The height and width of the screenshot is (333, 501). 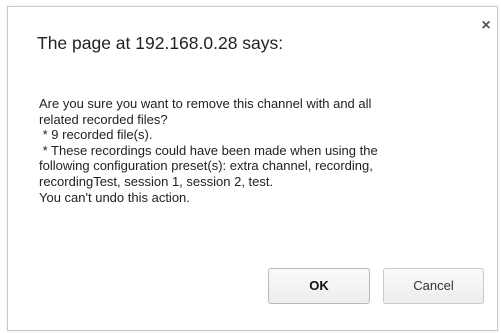 What do you see at coordinates (96, 135) in the screenshot?
I see `message-line: * 9 recorded file(s).` at bounding box center [96, 135].